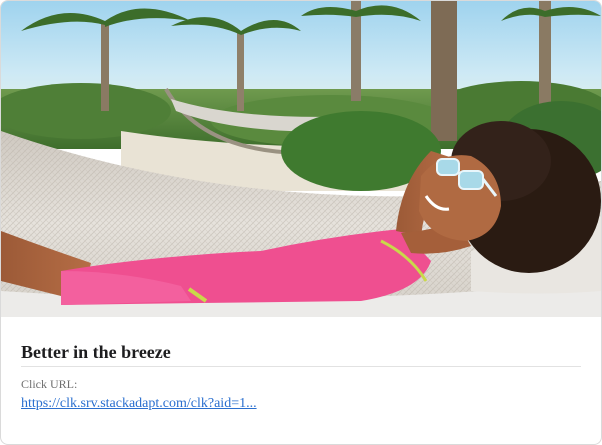 This screenshot has height=445, width=602. I want to click on ad-headline: Better in the breeze, so click(301, 354).